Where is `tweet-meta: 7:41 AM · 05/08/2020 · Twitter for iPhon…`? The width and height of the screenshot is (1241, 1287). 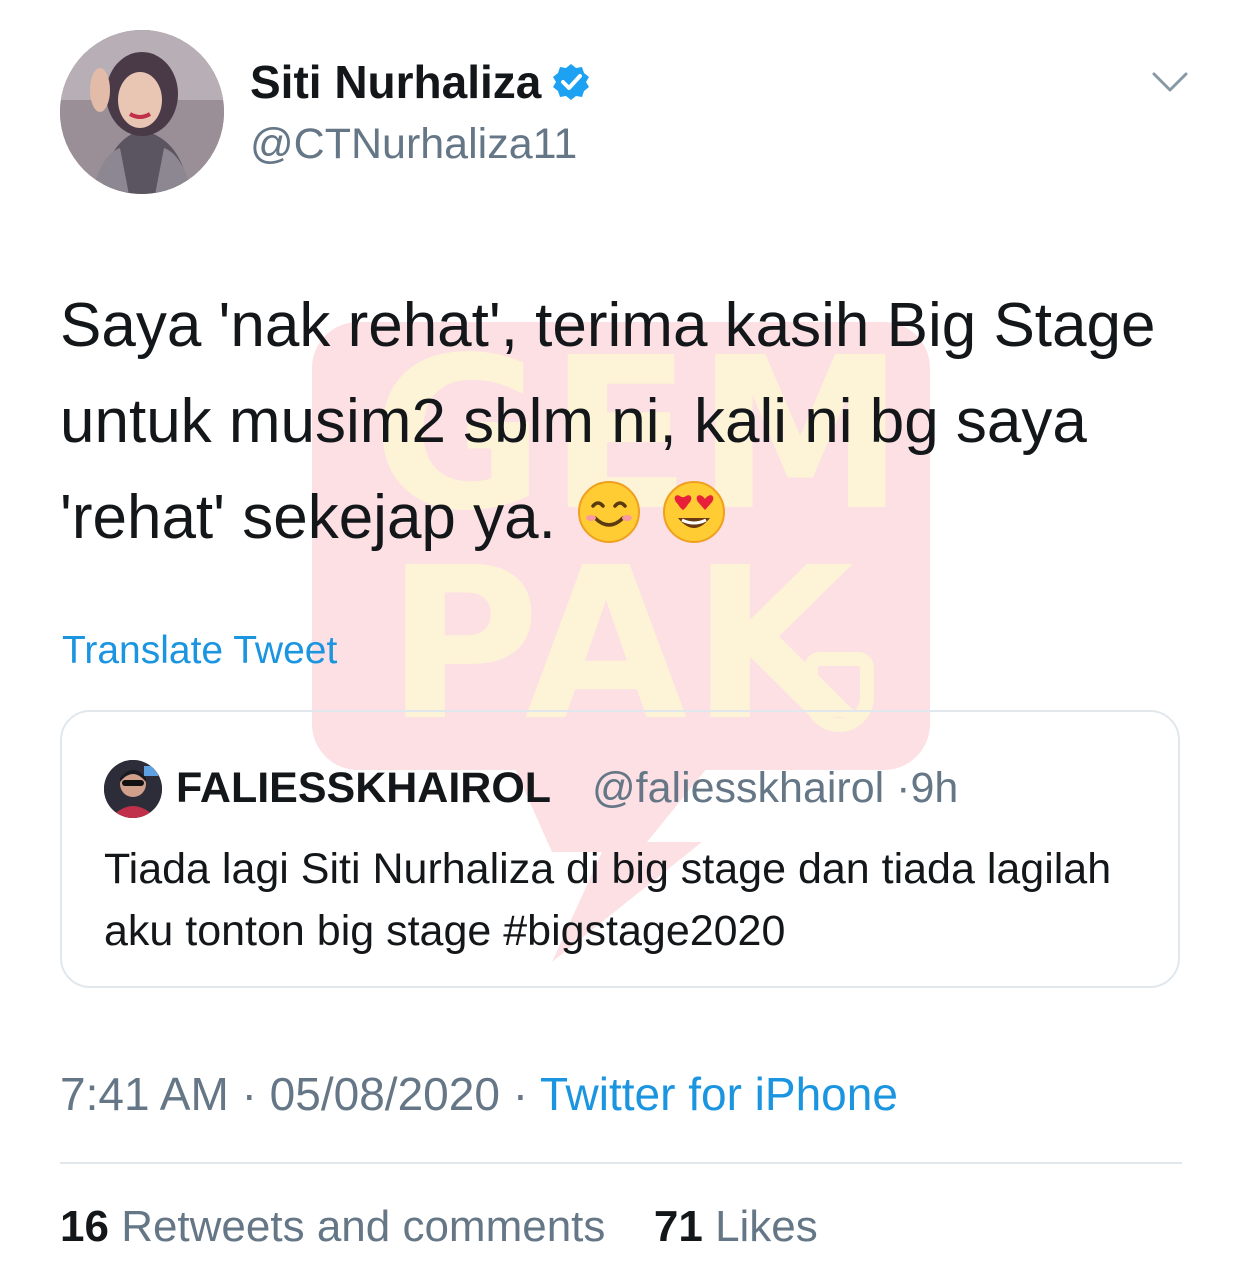
tweet-meta: 7:41 AM · 05/08/2020 · Twitter for iPhon… is located at coordinates (479, 1094).